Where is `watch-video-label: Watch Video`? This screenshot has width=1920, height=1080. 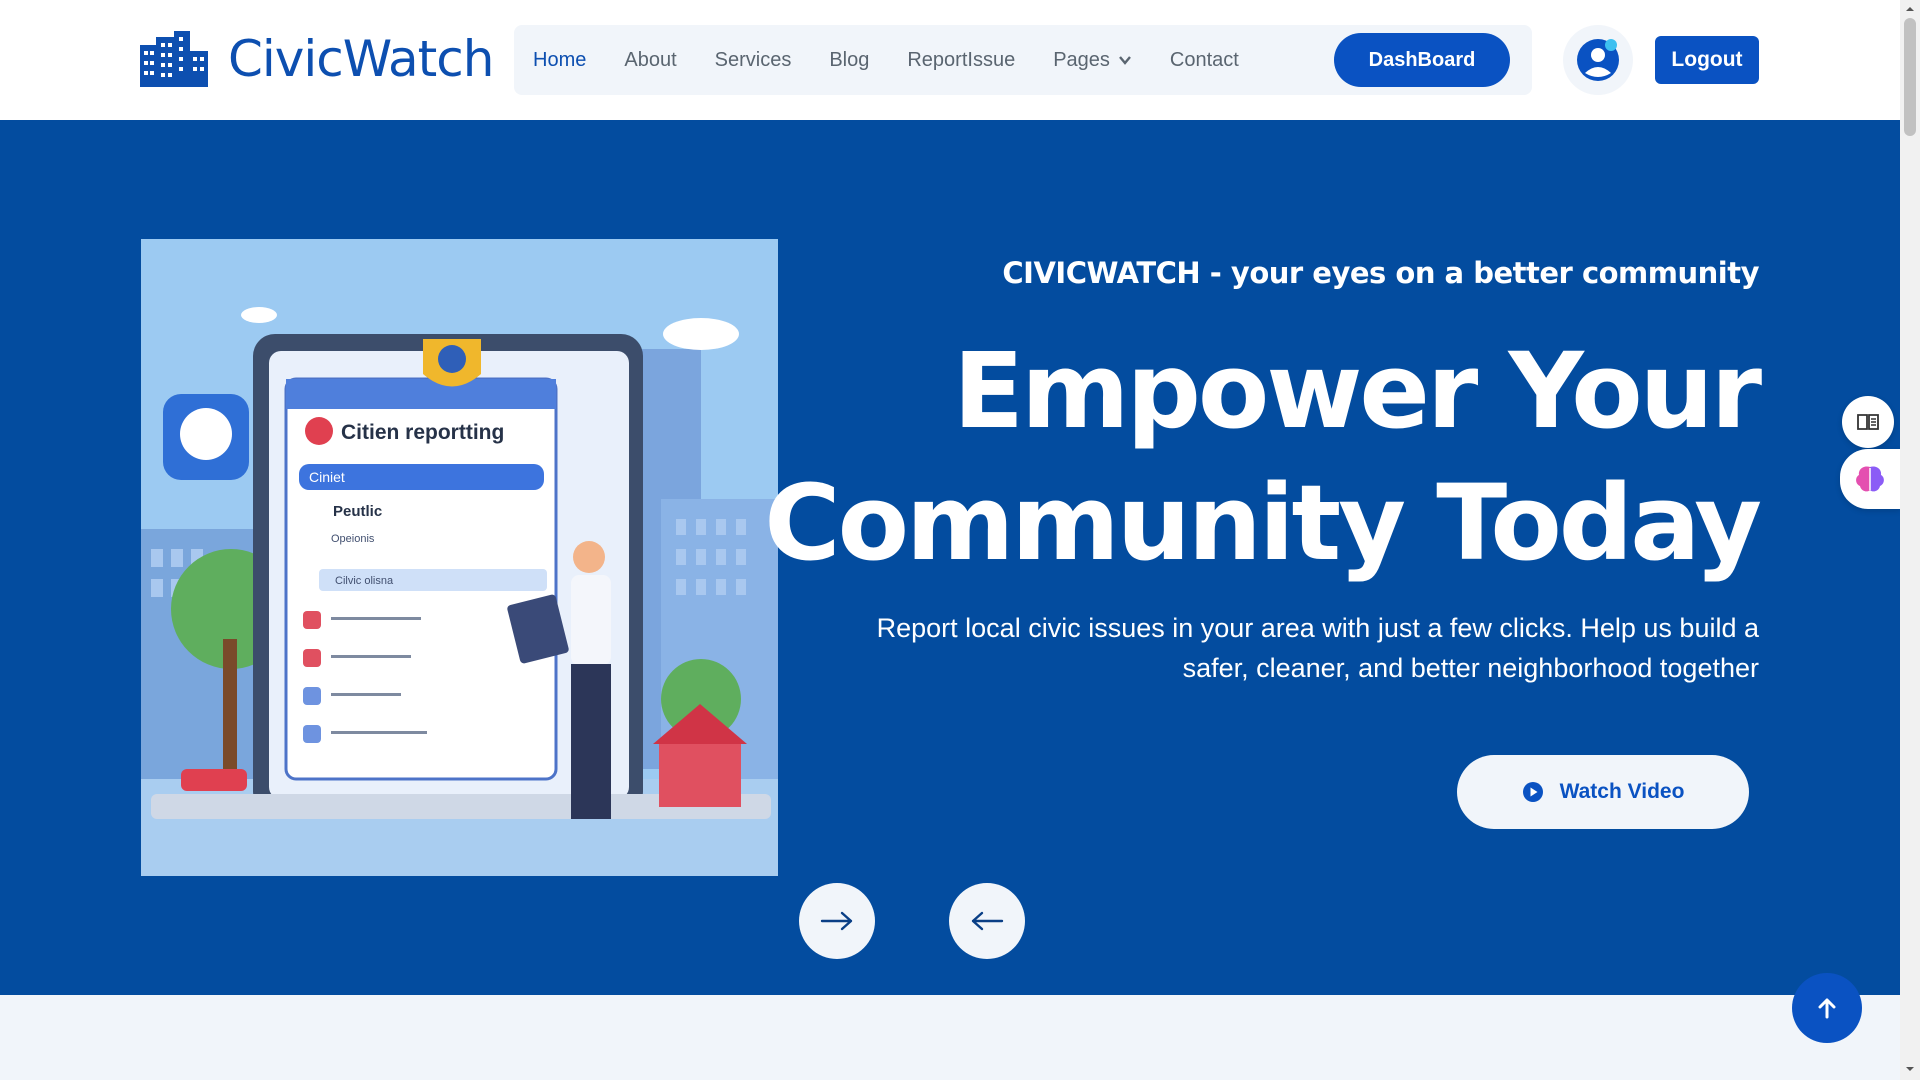 watch-video-label: Watch Video is located at coordinates (1622, 791).